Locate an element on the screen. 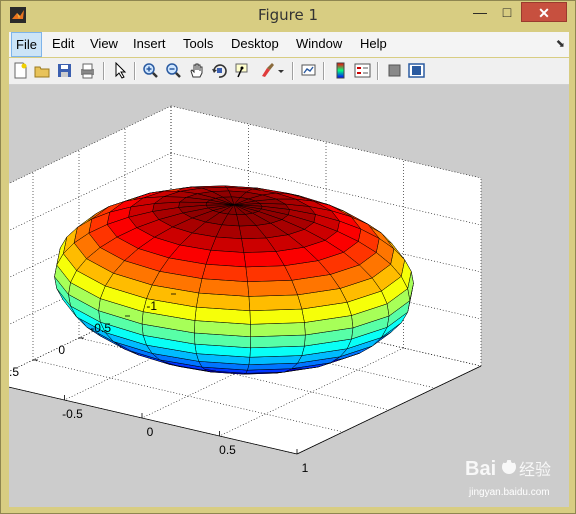 This screenshot has height=514, width=576. brush-dropdown-icon is located at coordinates (281, 70).